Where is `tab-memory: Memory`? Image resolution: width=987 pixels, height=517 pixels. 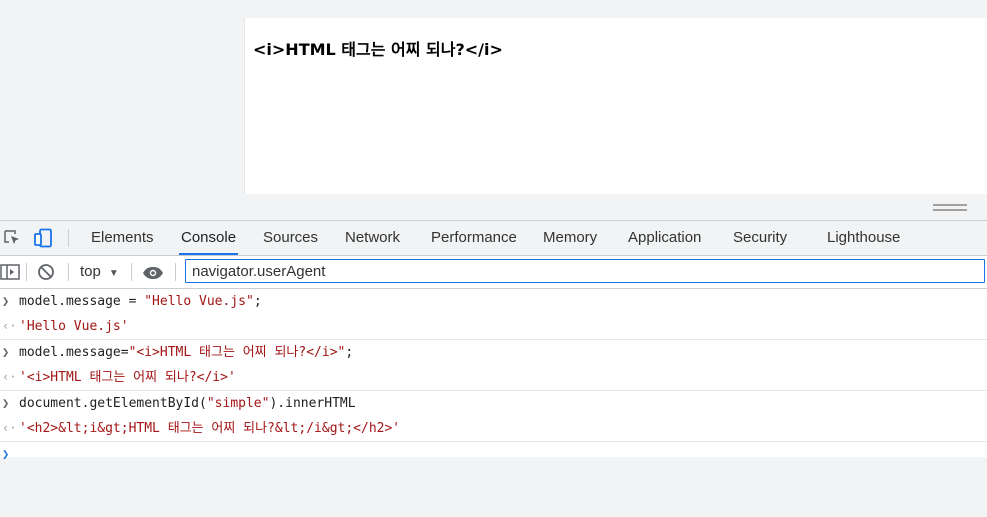
tab-memory: Memory is located at coordinates (570, 238).